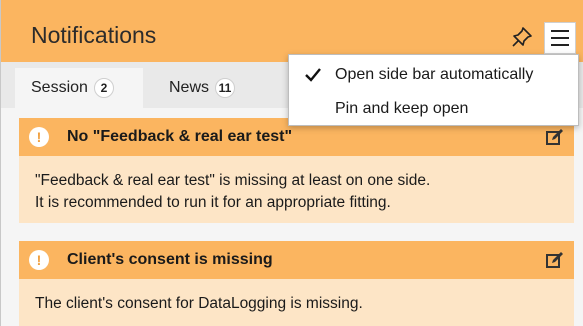 The height and width of the screenshot is (326, 583). I want to click on menu-item-label: Open side bar automatically, so click(434, 74).